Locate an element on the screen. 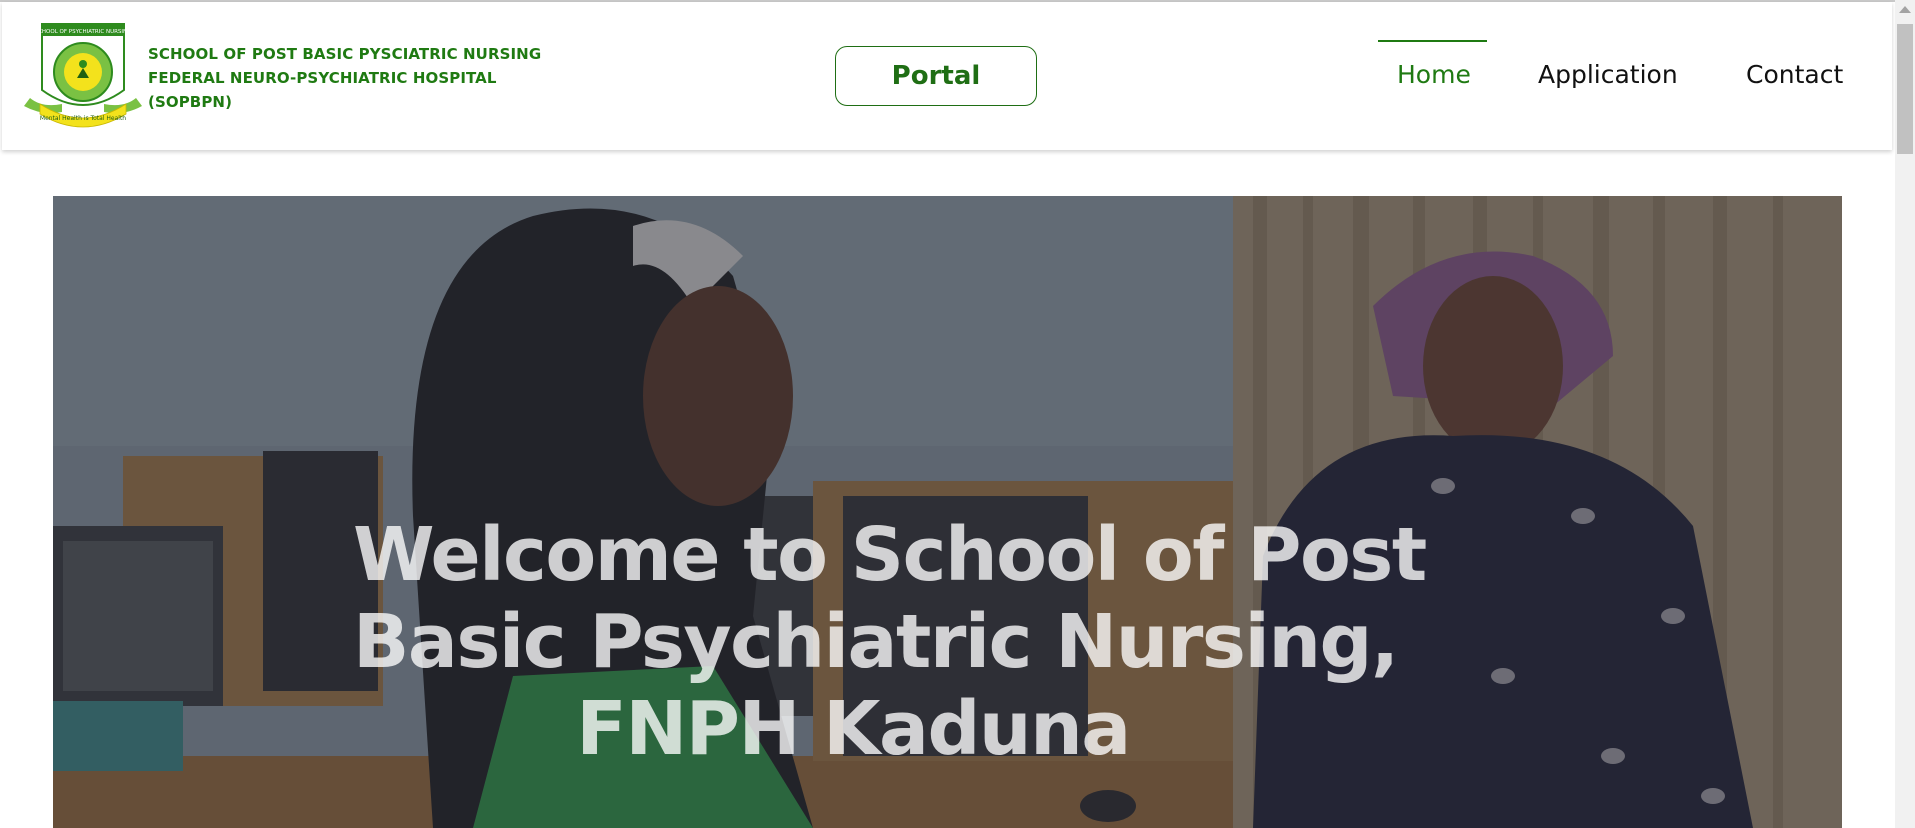 The width and height of the screenshot is (1915, 828). brand-line-3: (SOPBPN) is located at coordinates (190, 102).